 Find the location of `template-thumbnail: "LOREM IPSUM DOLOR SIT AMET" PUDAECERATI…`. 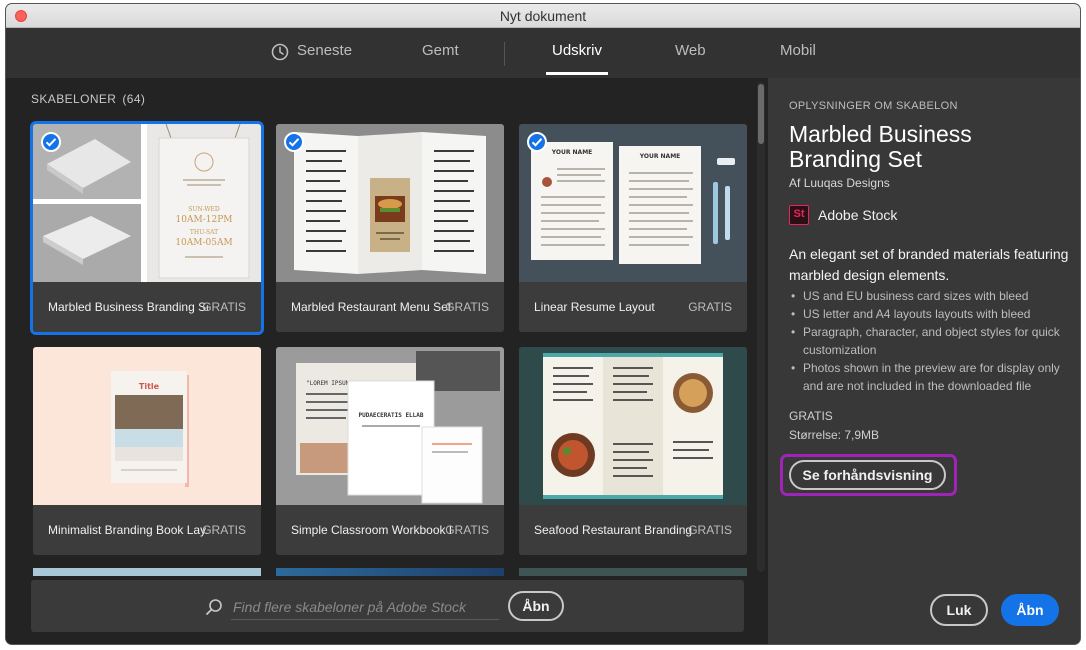

template-thumbnail: "LOREM IPSUM DOLOR SIT AMET" PUDAECERATI… is located at coordinates (390, 426).